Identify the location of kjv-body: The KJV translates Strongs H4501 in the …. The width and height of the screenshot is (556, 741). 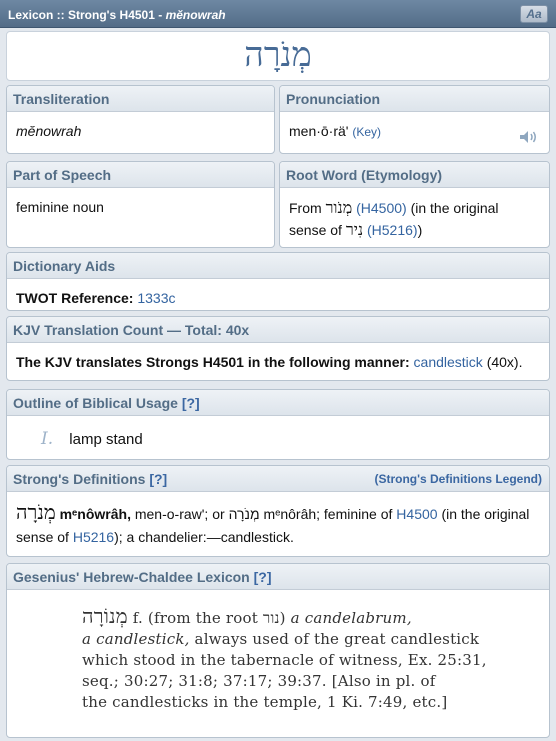
(278, 358).